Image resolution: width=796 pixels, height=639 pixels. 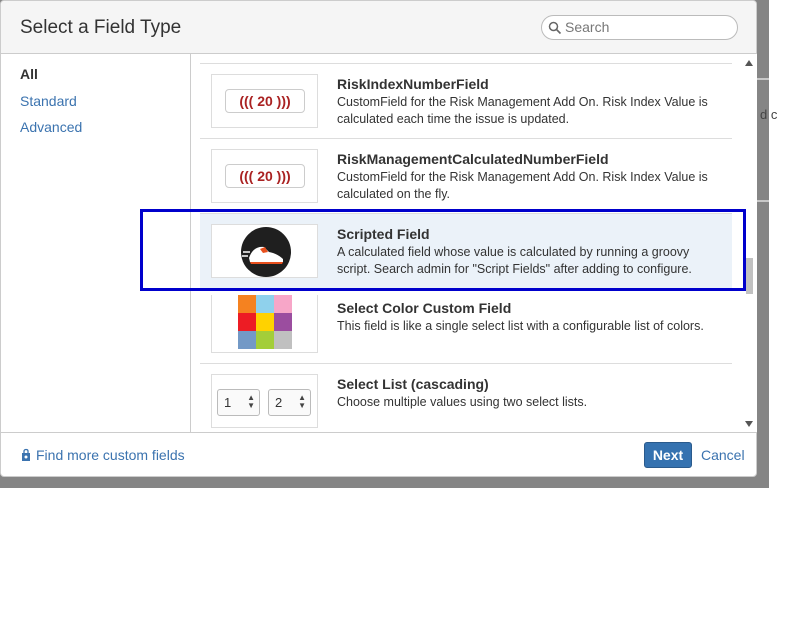 I want to click on field-name: Select List (cascading), so click(x=413, y=384).